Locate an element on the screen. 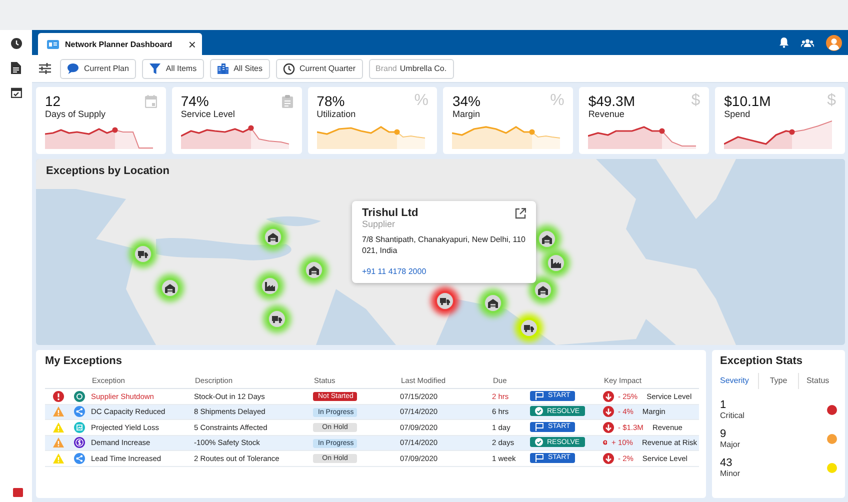 The height and width of the screenshot is (502, 848). filter-chip: Current Quarter is located at coordinates (319, 68).